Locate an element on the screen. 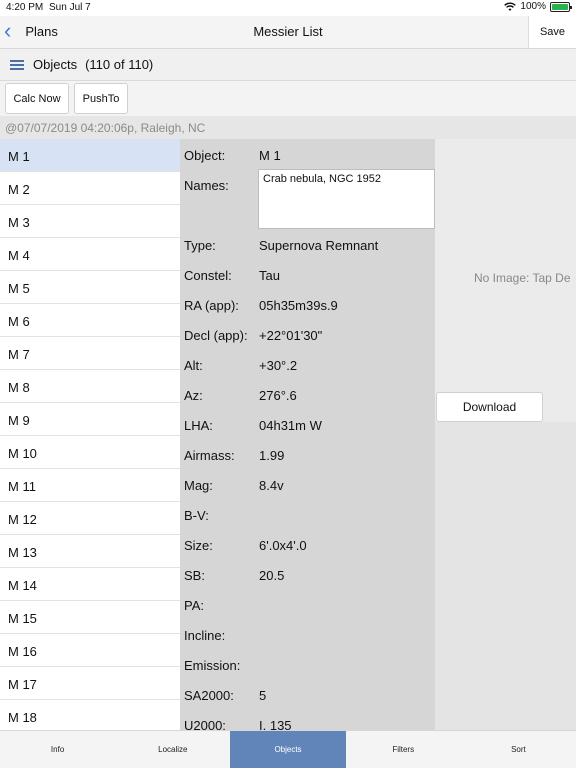 The image size is (576, 768). detail-value: 6'.0x4'.0 is located at coordinates (283, 545).